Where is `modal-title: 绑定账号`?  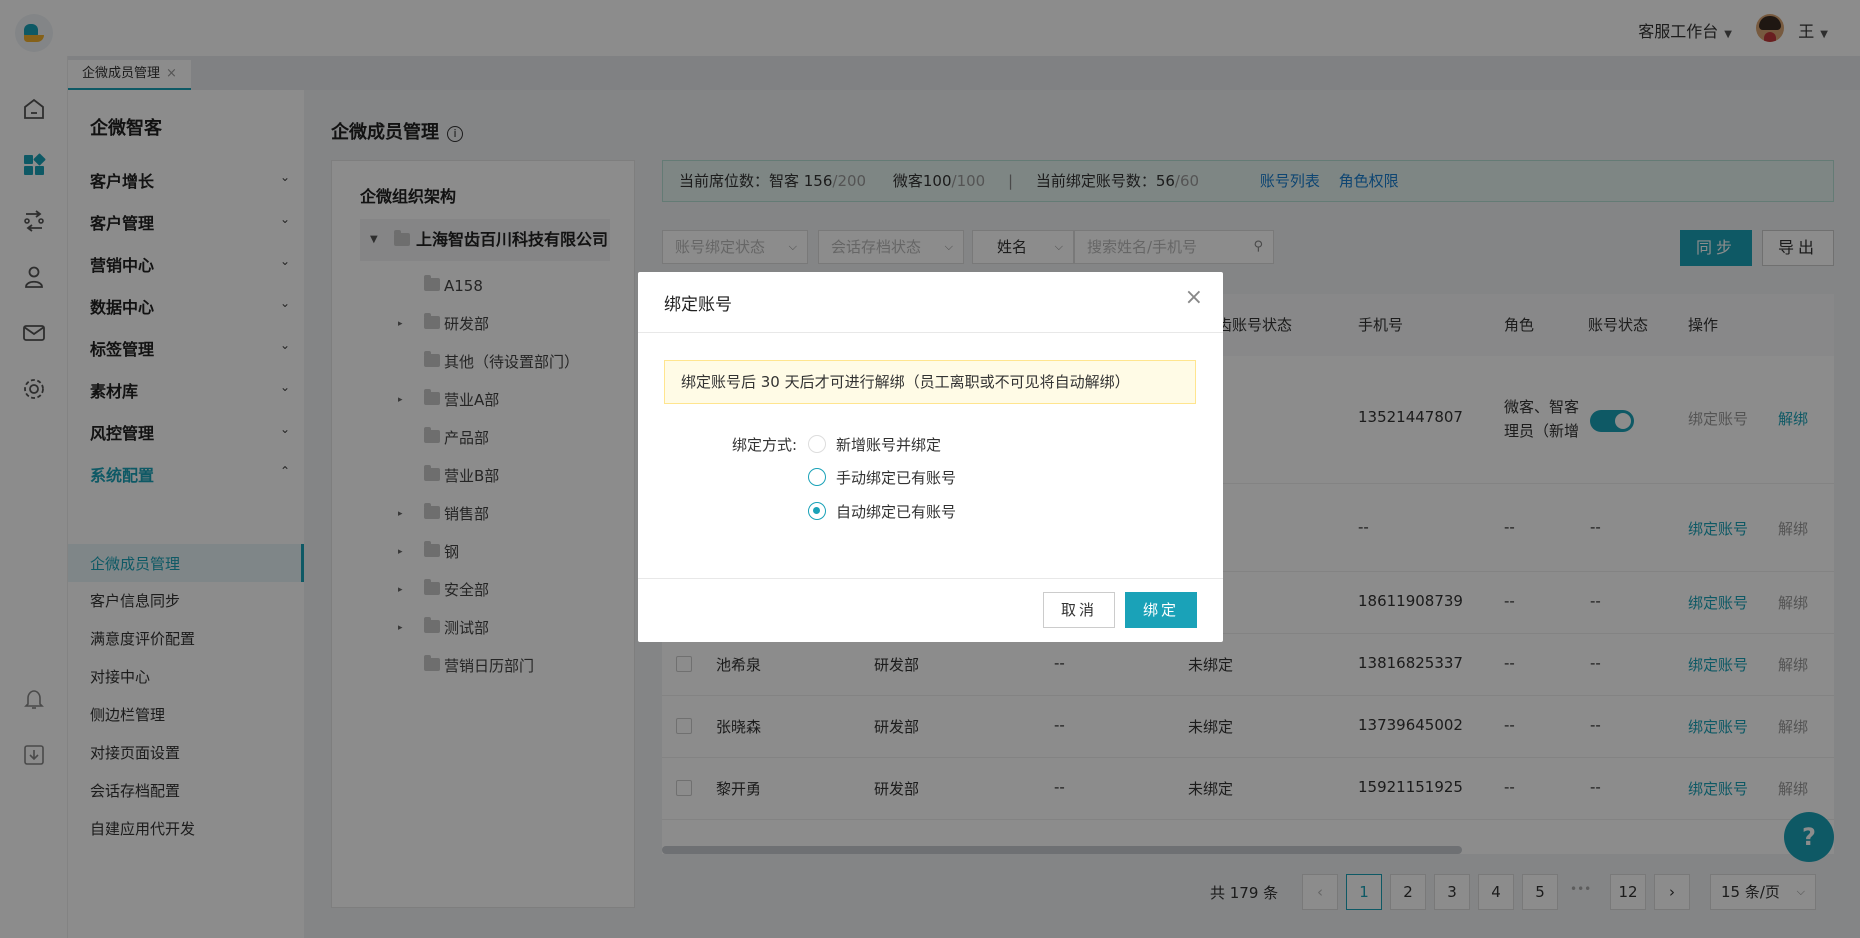
modal-title: 绑定账号 is located at coordinates (698, 305).